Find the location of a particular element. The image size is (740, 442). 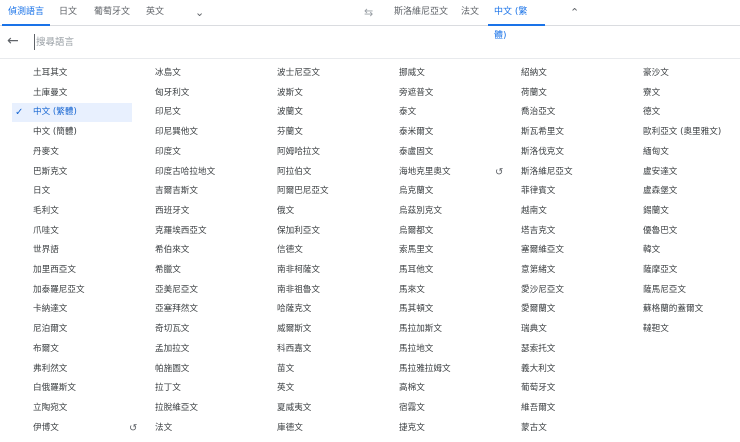

language-option: 俄文 is located at coordinates (316, 211).